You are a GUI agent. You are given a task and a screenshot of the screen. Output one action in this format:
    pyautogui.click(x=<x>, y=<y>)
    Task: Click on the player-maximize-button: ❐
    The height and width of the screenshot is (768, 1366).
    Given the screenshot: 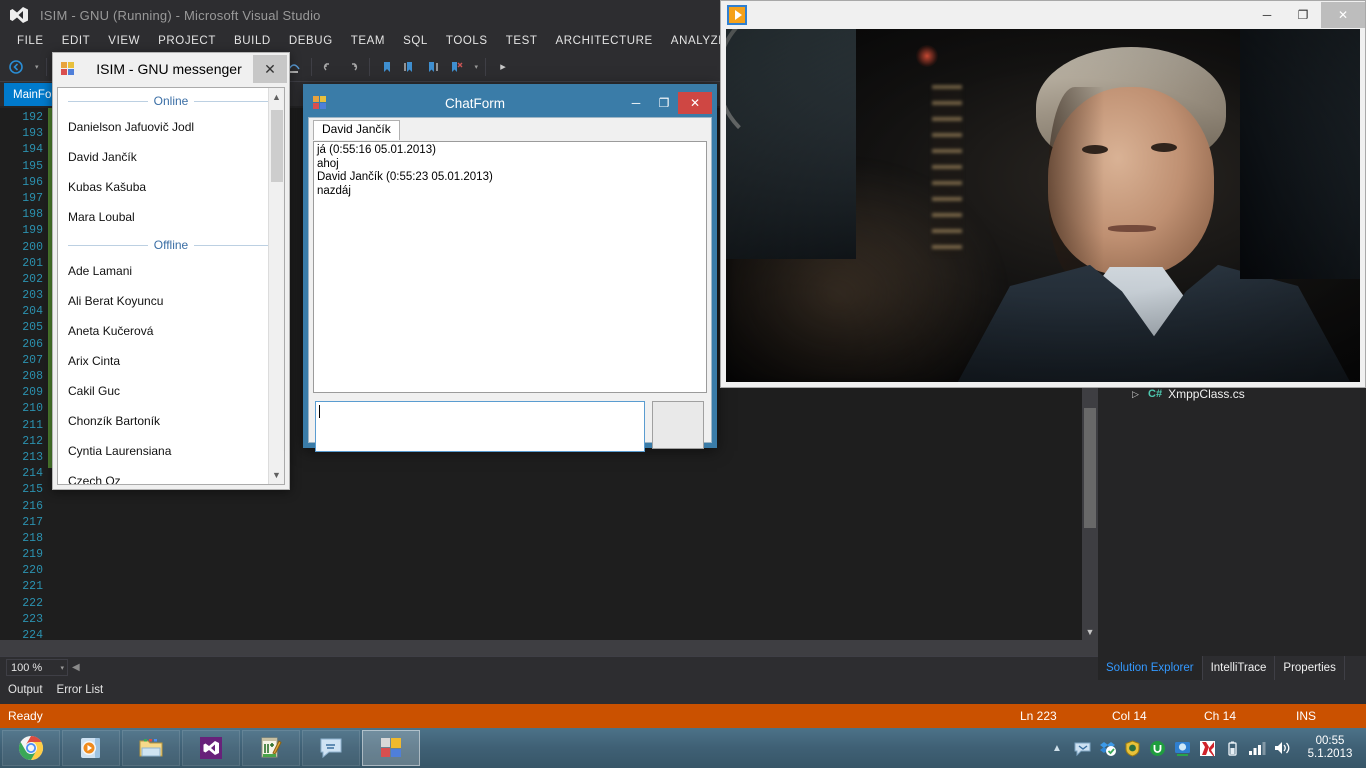 What is the action you would take?
    pyautogui.click(x=1303, y=15)
    